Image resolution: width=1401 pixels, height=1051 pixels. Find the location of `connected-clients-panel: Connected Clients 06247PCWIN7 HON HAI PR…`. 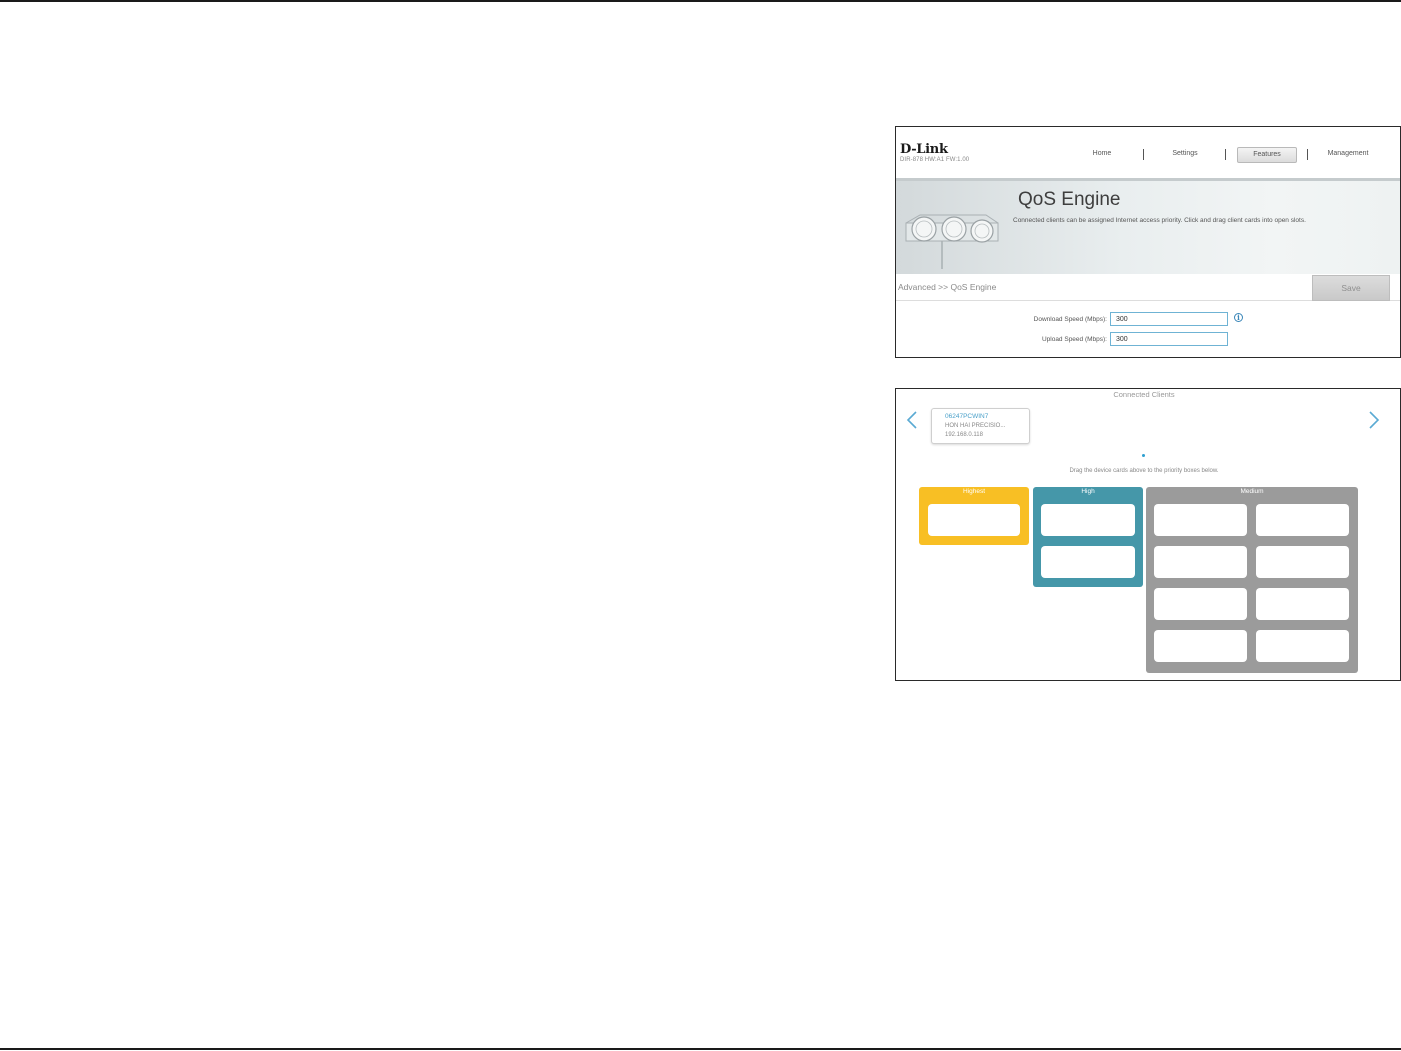

connected-clients-panel: Connected Clients 06247PCWIN7 HON HAI PR… is located at coordinates (1148, 534).